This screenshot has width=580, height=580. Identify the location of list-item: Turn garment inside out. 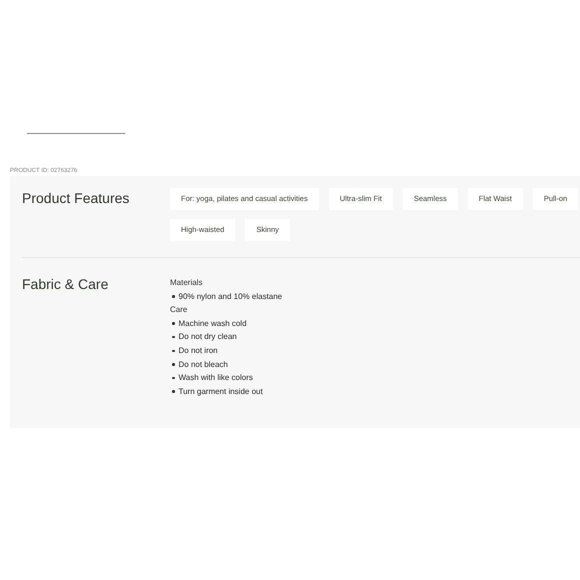
(220, 392).